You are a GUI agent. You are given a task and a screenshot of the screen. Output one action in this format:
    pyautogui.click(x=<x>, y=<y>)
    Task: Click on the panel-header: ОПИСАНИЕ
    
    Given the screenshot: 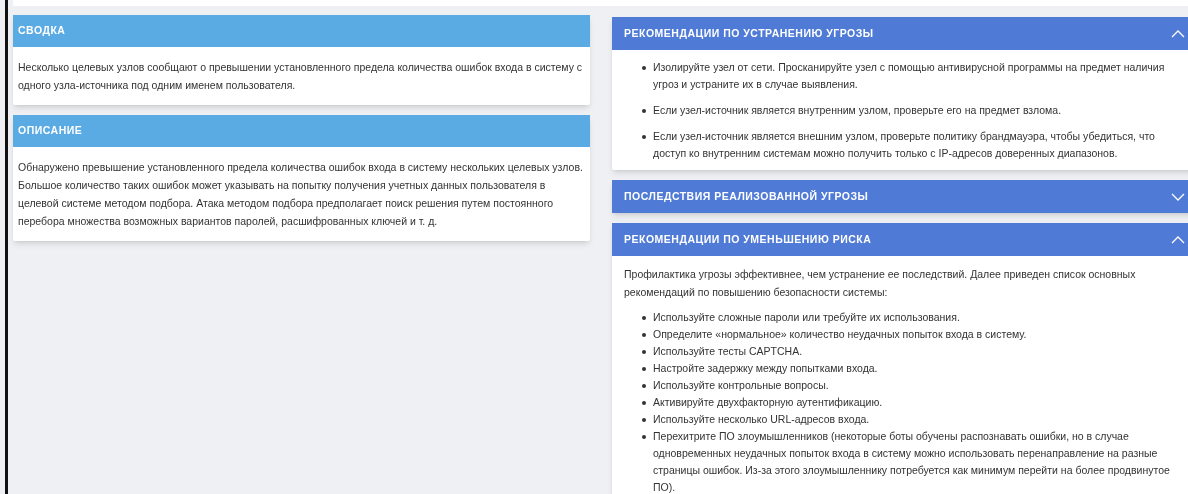 What is the action you would take?
    pyautogui.click(x=301, y=131)
    